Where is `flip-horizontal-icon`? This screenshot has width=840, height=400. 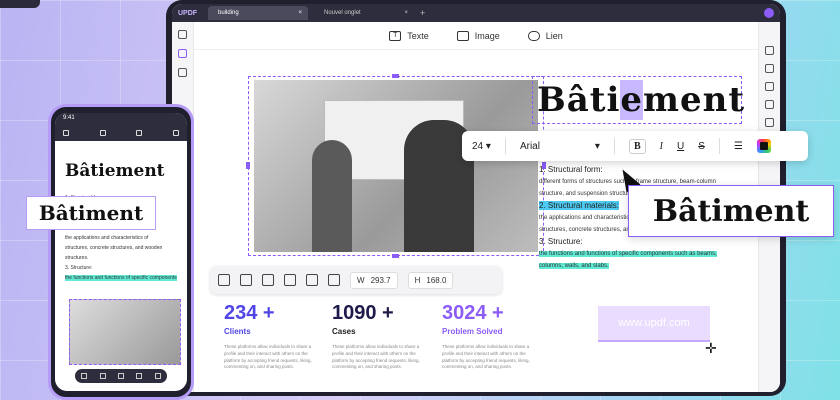 flip-horizontal-icon is located at coordinates (290, 280).